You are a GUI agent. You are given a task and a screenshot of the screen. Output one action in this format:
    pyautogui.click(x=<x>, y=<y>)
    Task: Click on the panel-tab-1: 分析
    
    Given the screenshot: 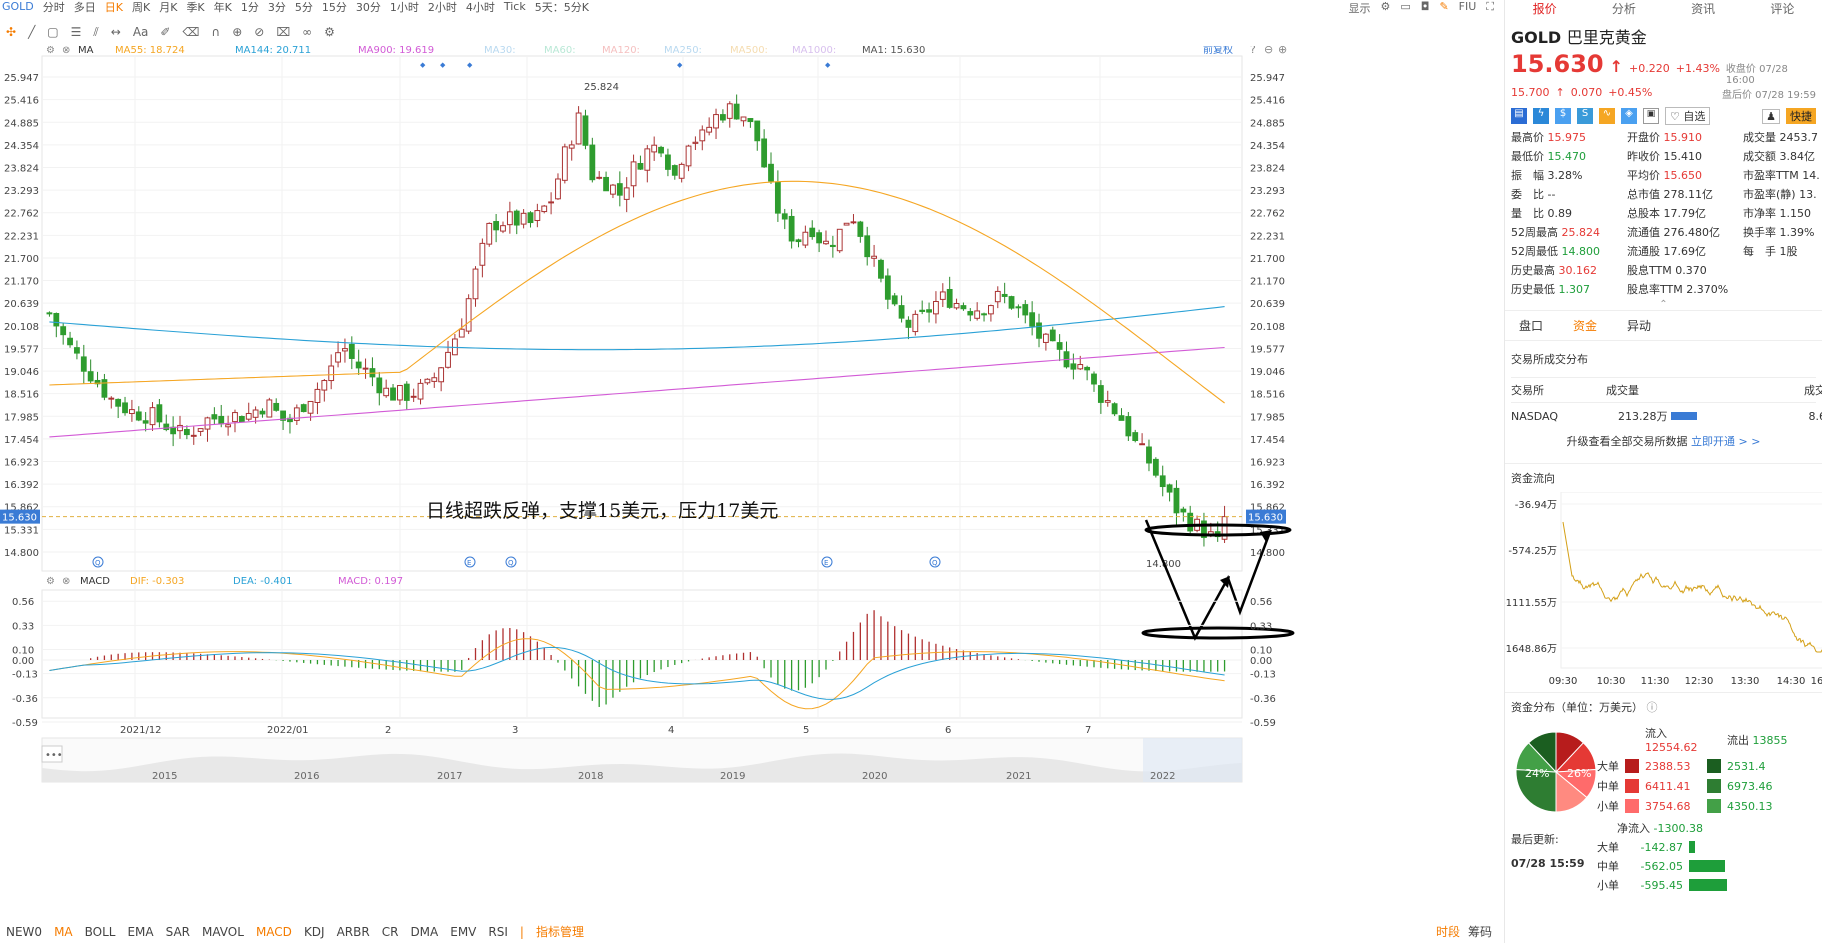 What is the action you would take?
    pyautogui.click(x=1623, y=8)
    